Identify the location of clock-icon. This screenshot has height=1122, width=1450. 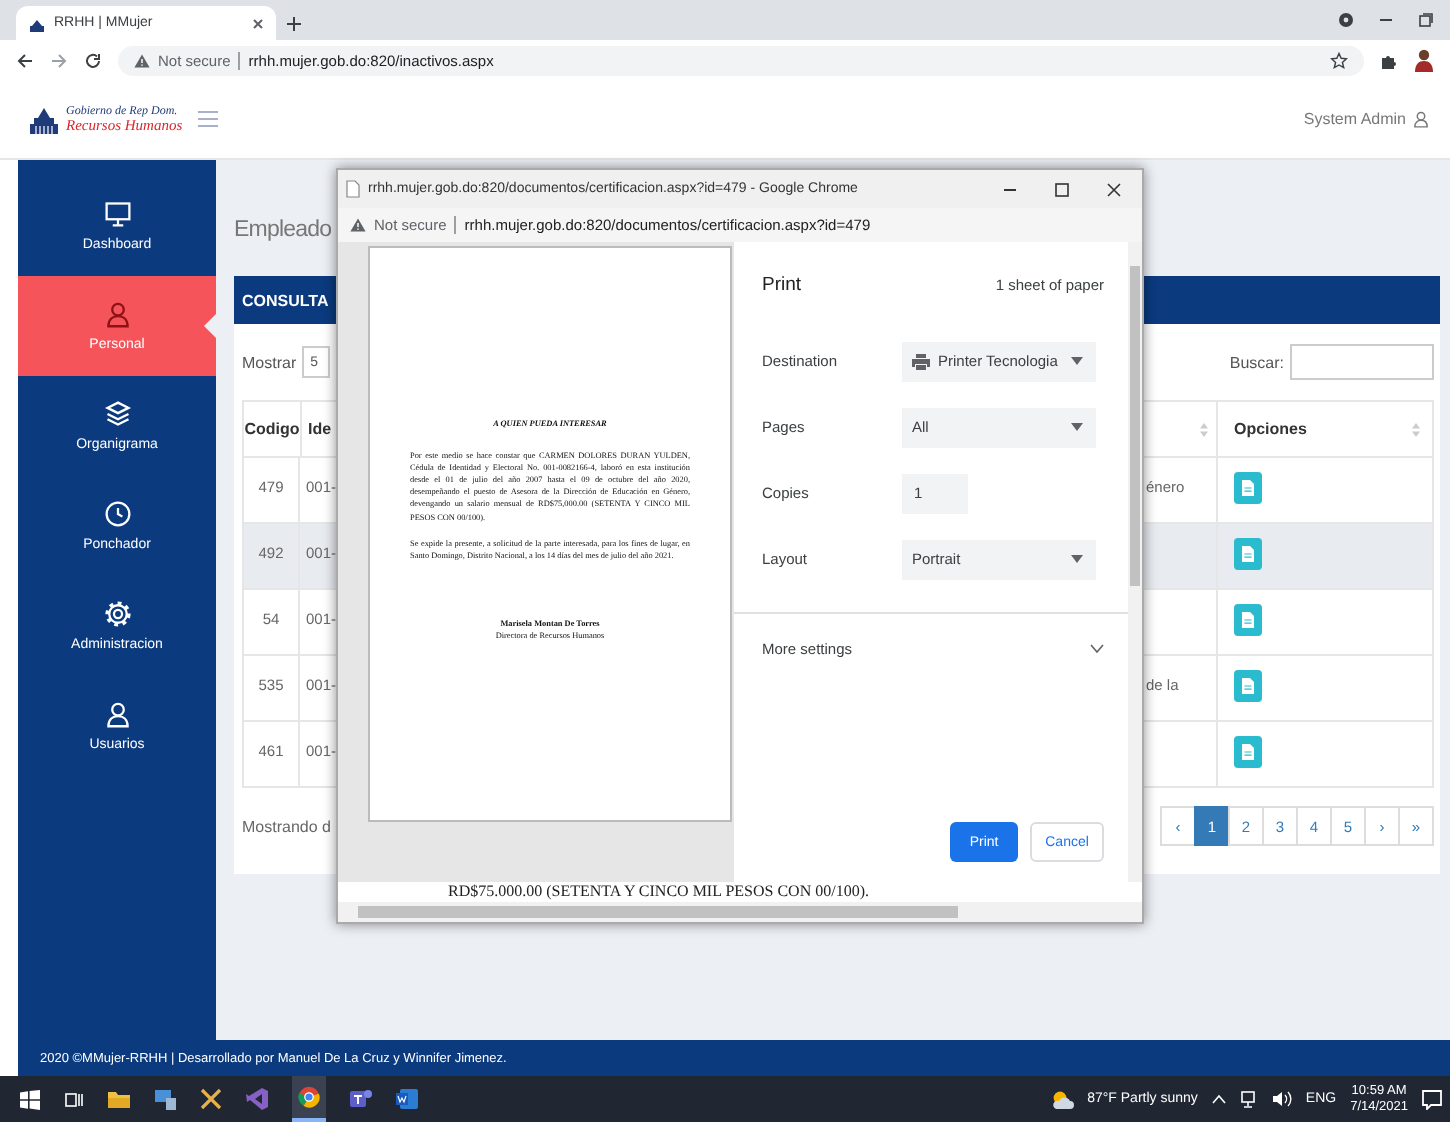
(117, 514).